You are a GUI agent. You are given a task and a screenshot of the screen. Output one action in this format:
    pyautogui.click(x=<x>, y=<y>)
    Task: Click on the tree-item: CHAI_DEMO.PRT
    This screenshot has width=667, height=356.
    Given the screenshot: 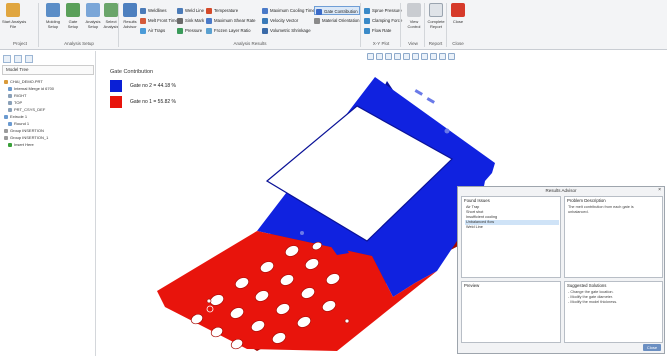 What is the action you would take?
    pyautogui.click(x=23, y=82)
    